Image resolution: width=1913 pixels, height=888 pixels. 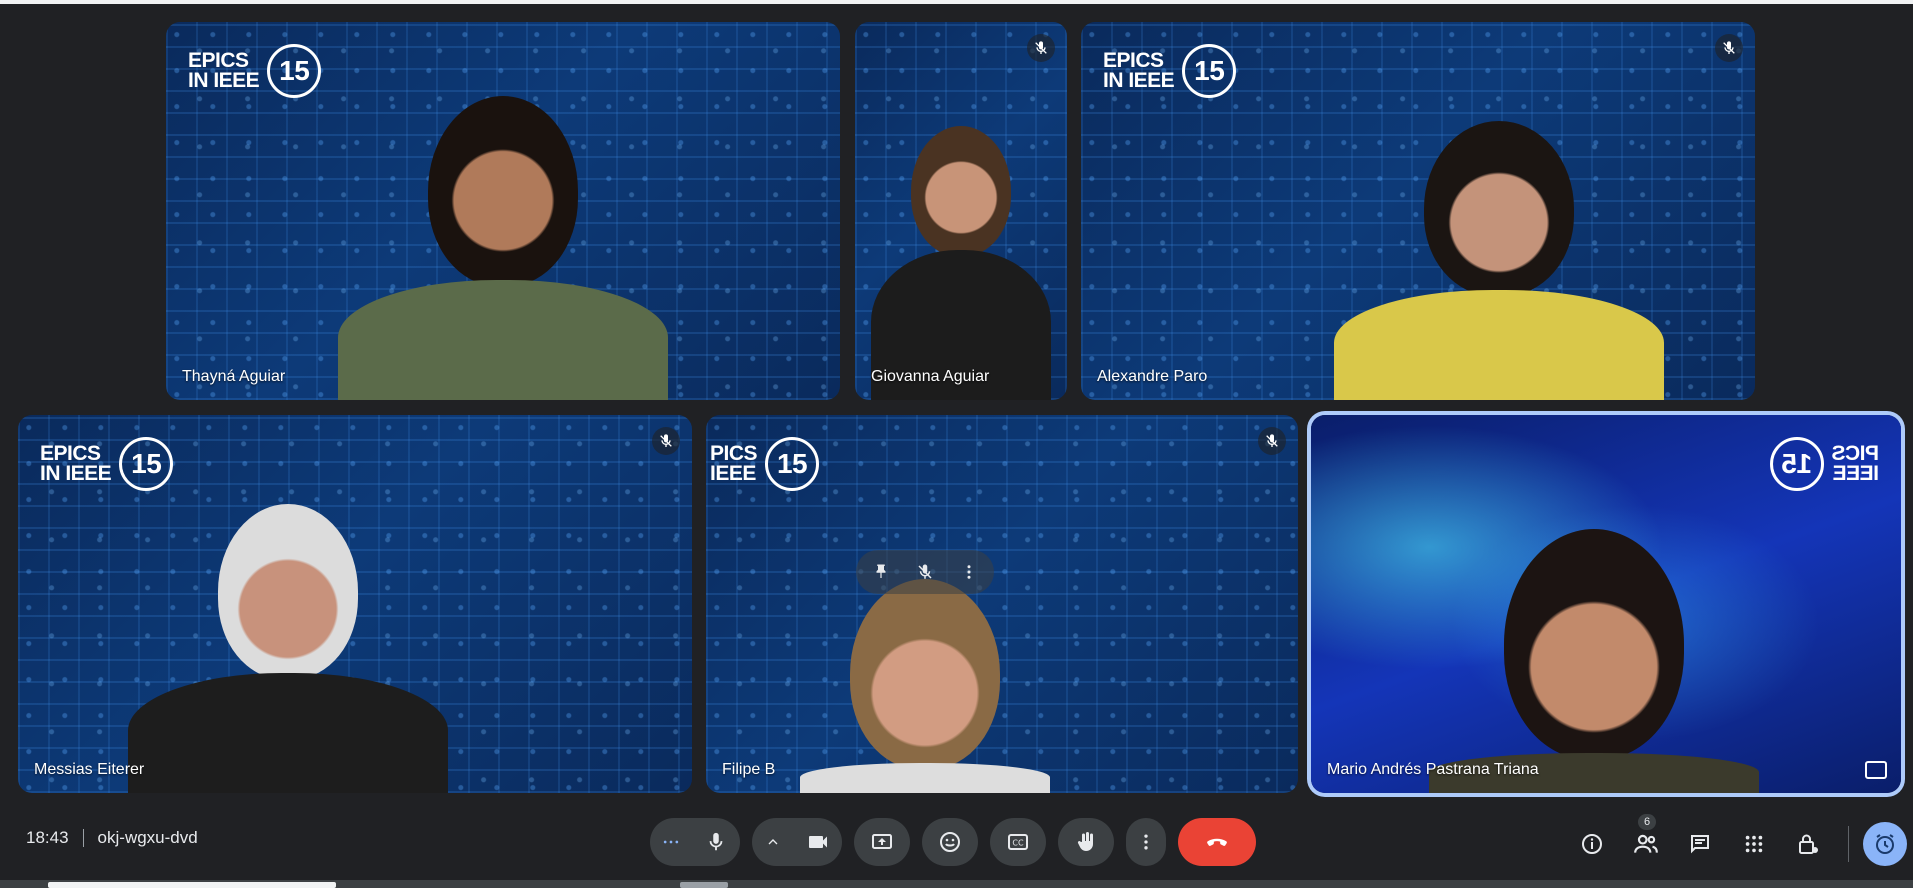 I want to click on audio-control-group, so click(x=695, y=842).